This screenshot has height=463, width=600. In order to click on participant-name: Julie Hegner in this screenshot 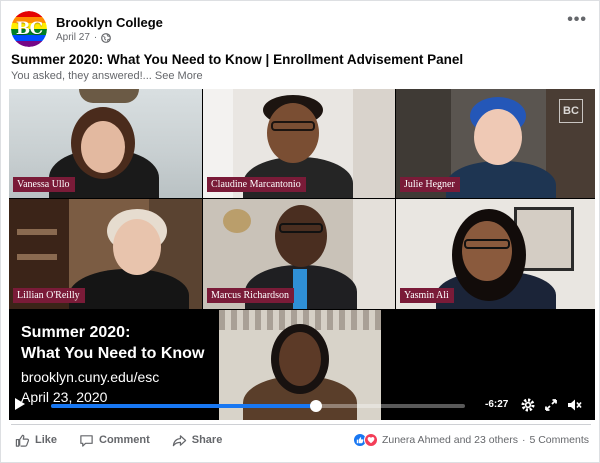, I will do `click(430, 184)`.